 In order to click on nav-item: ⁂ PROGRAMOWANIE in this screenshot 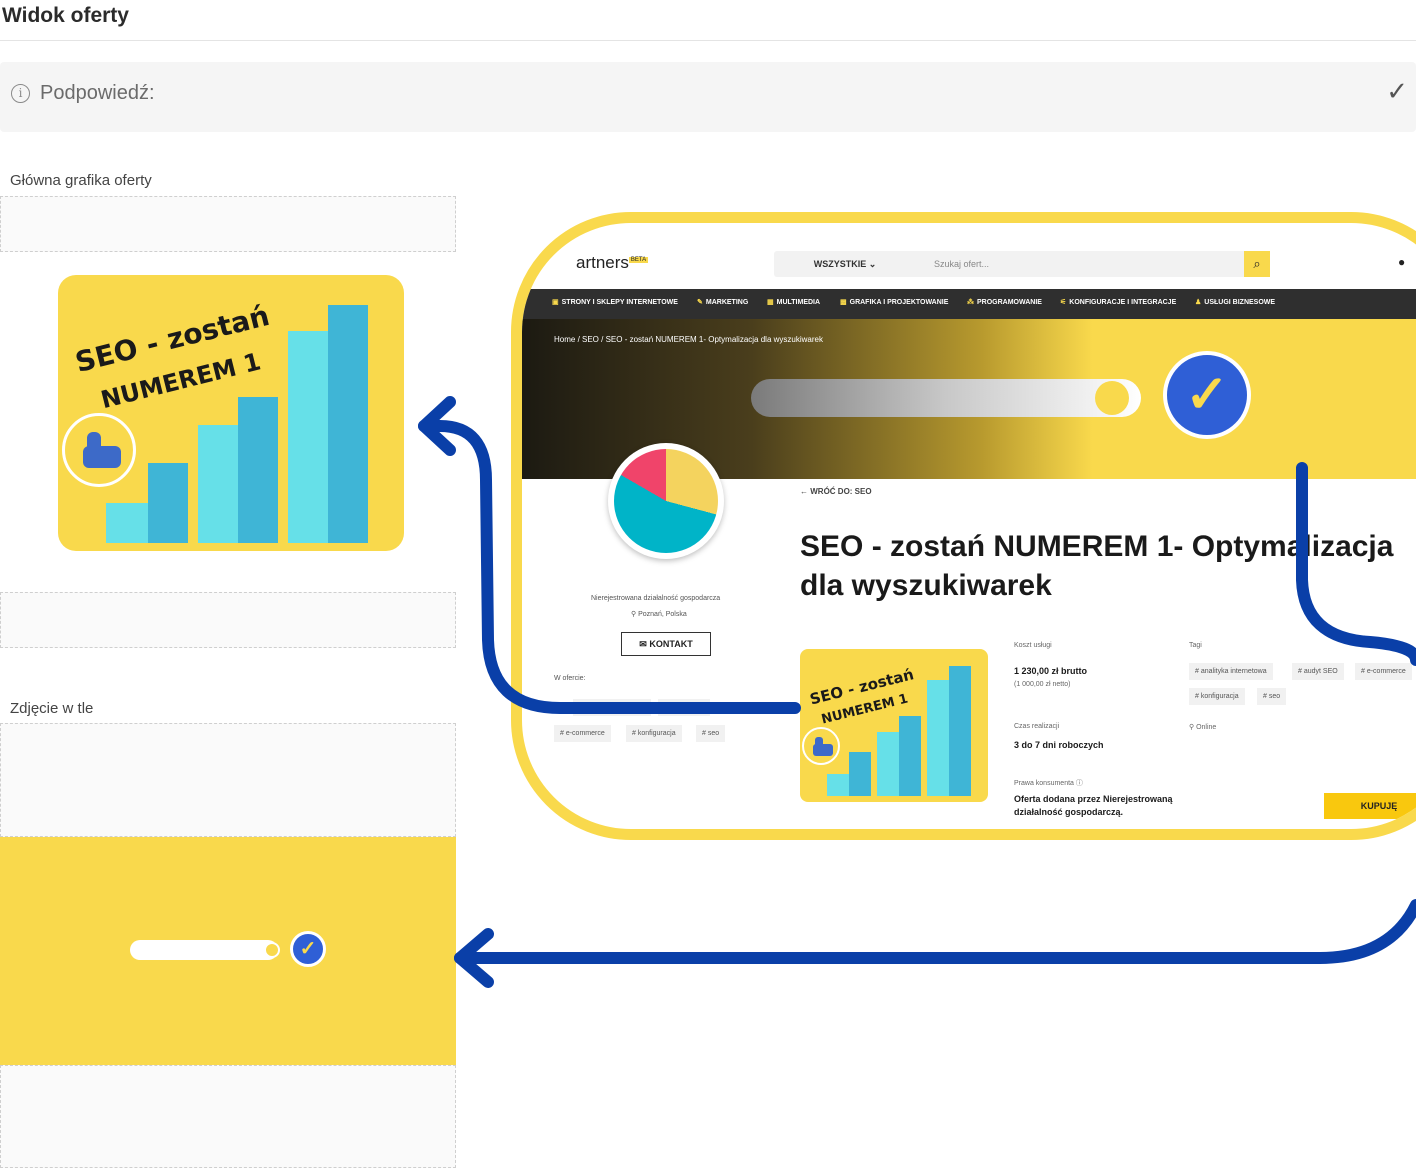, I will do `click(1004, 302)`.